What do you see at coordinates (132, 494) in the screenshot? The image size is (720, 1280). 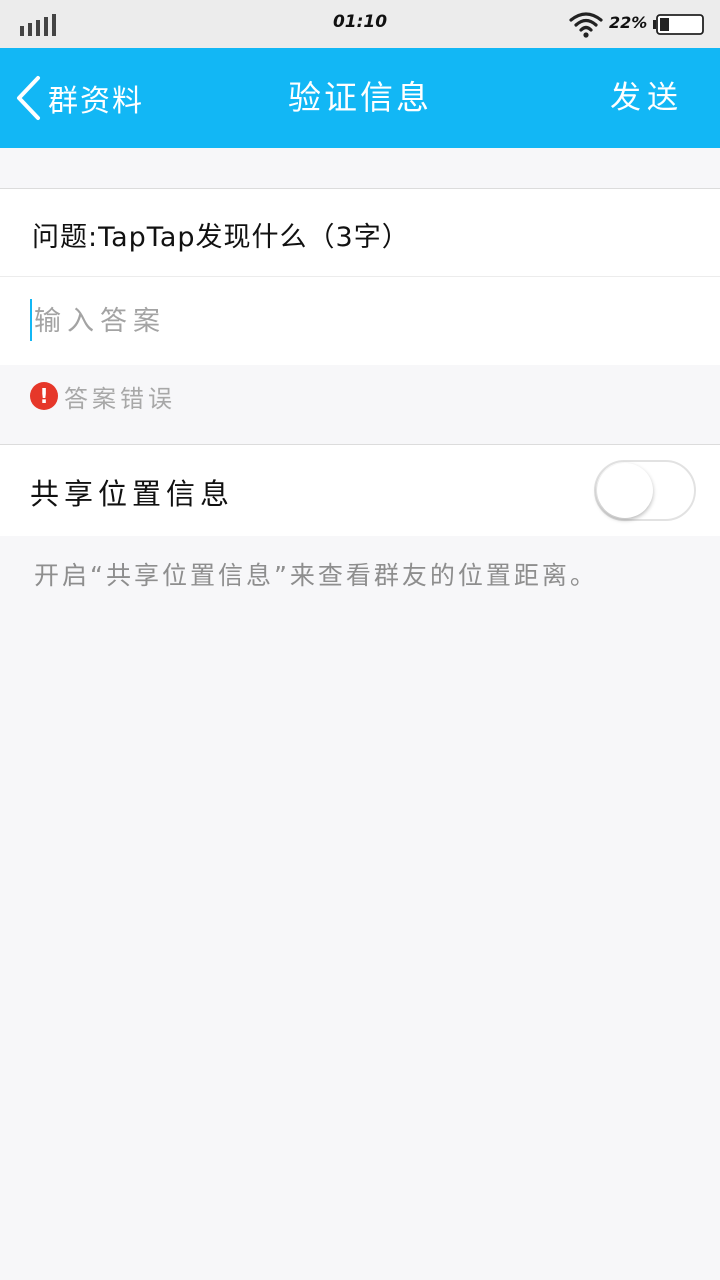 I see `share-location-label: 共享位置信息` at bounding box center [132, 494].